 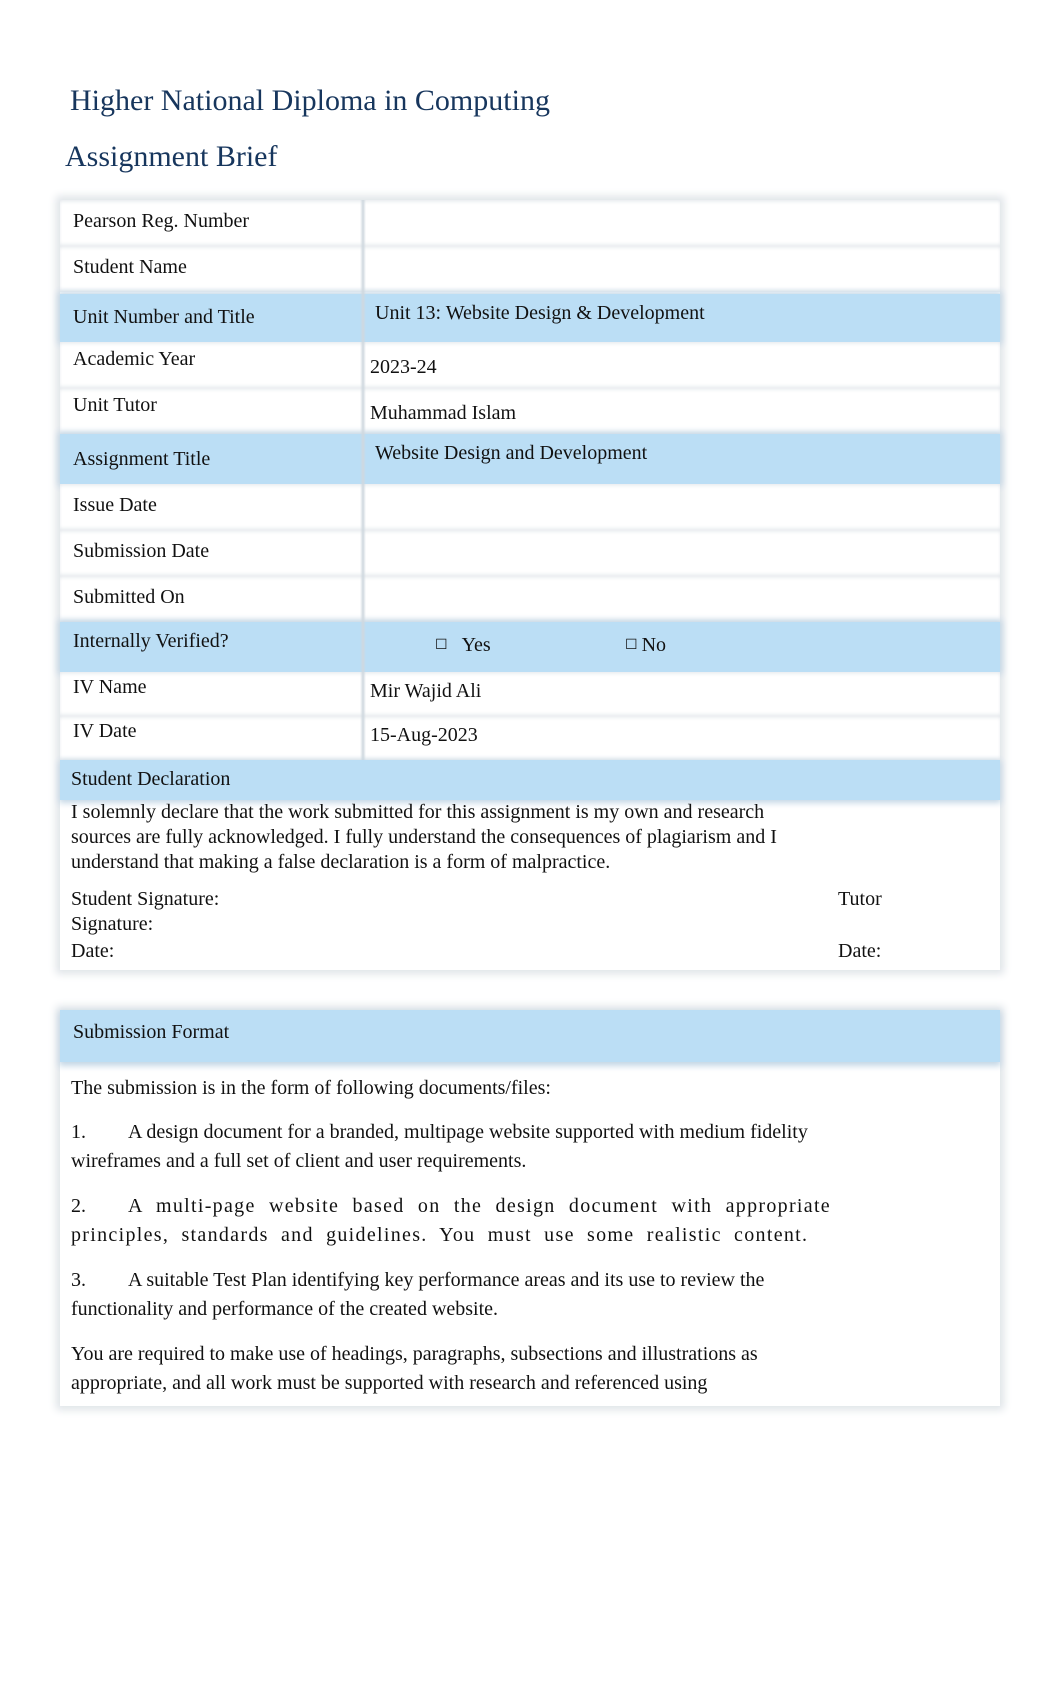 I want to click on row-label: Issue Date, so click(x=115, y=505).